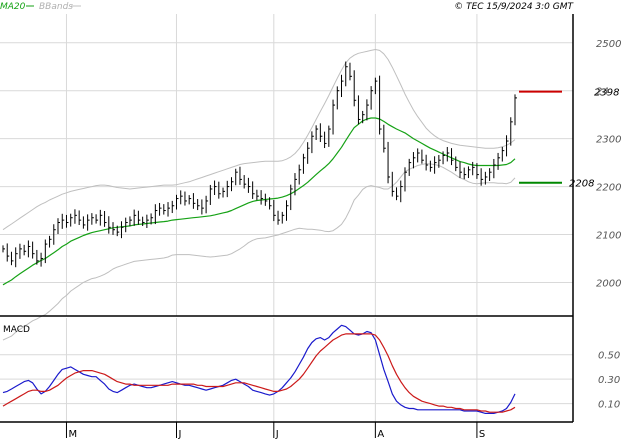  I want to click on price-tick-label: 2500, so click(608, 44).